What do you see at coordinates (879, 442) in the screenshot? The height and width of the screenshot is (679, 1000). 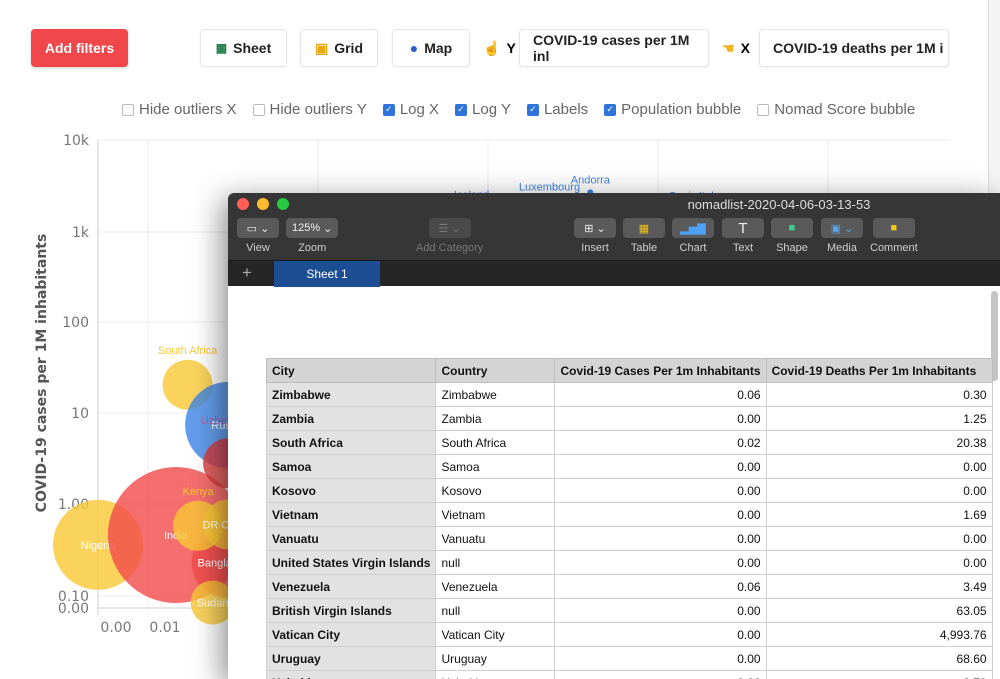 I see `table-cell: 20.38` at bounding box center [879, 442].